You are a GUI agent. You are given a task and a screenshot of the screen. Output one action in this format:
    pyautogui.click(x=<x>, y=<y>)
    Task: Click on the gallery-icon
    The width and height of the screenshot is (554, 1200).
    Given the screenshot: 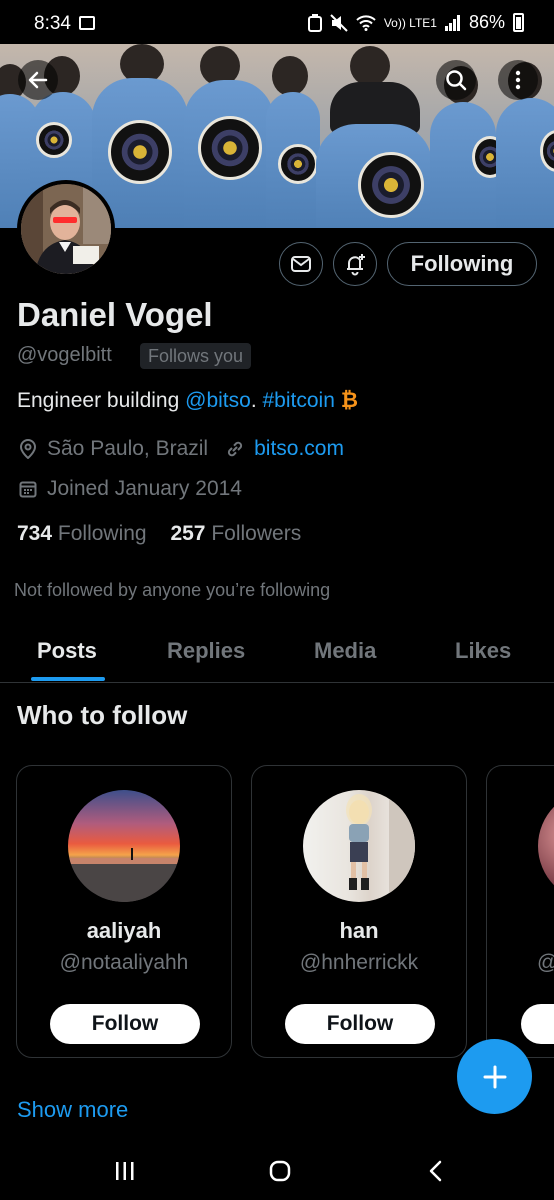 What is the action you would take?
    pyautogui.click(x=87, y=23)
    